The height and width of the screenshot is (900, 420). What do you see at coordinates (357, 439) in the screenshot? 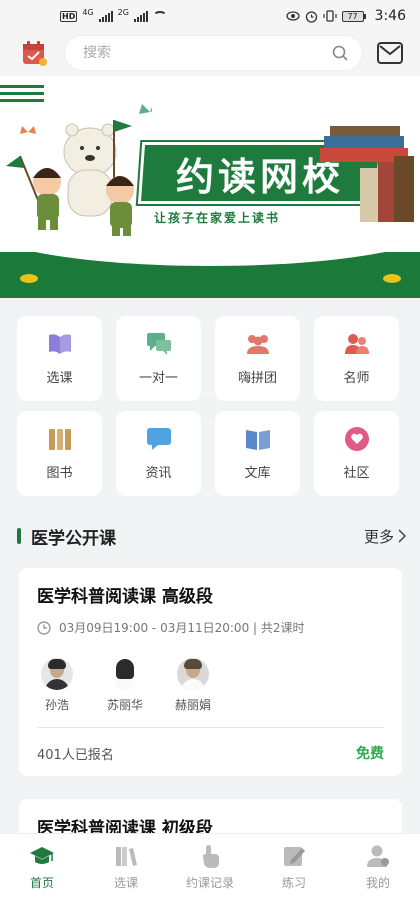
I see `heart-chat-icon` at bounding box center [357, 439].